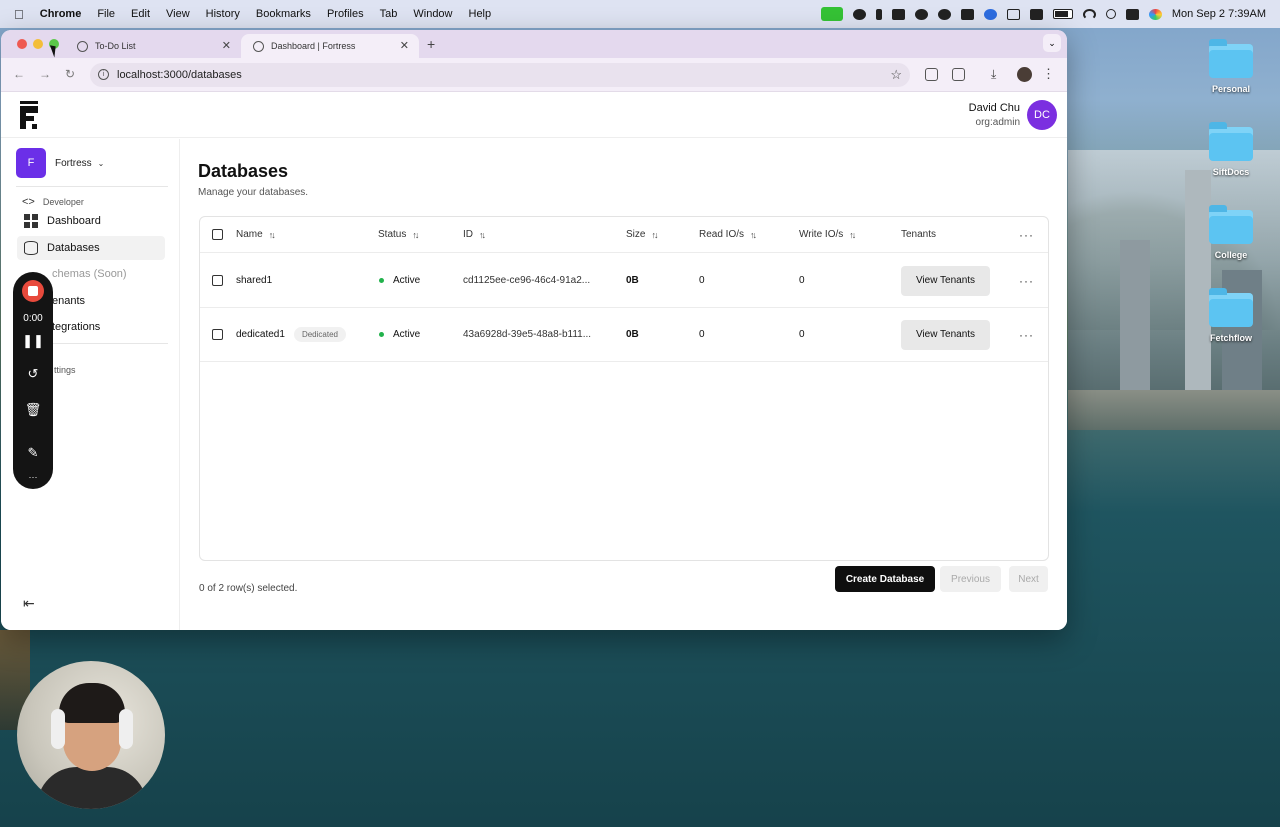 Image resolution: width=1280 pixels, height=827 pixels. I want to click on control-center-icon, so click(1132, 14).